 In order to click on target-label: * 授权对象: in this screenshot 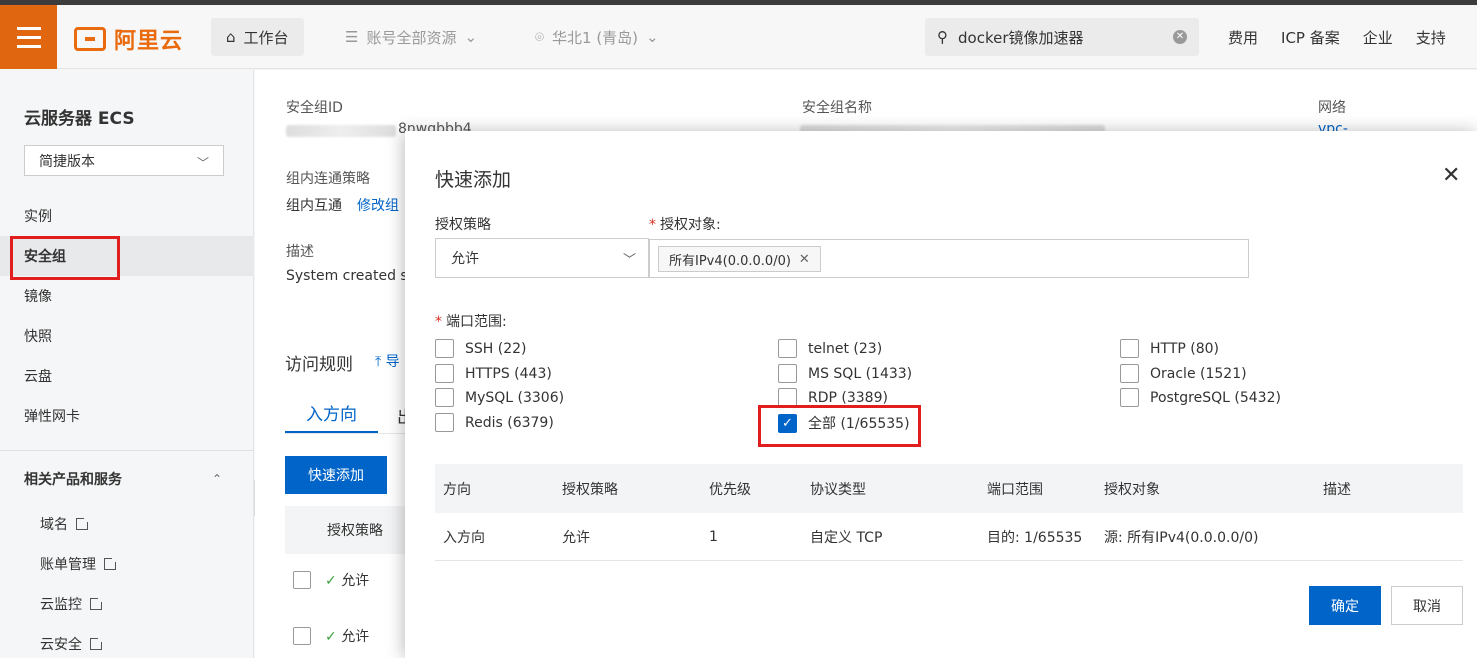, I will do `click(685, 224)`.